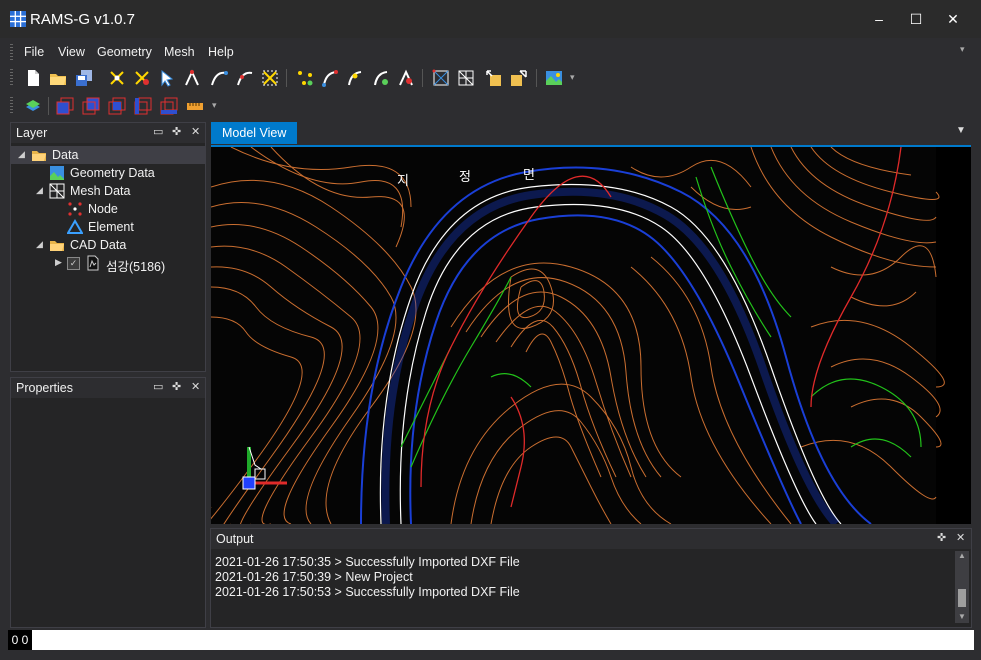  I want to click on menu-file: File, so click(34, 52).